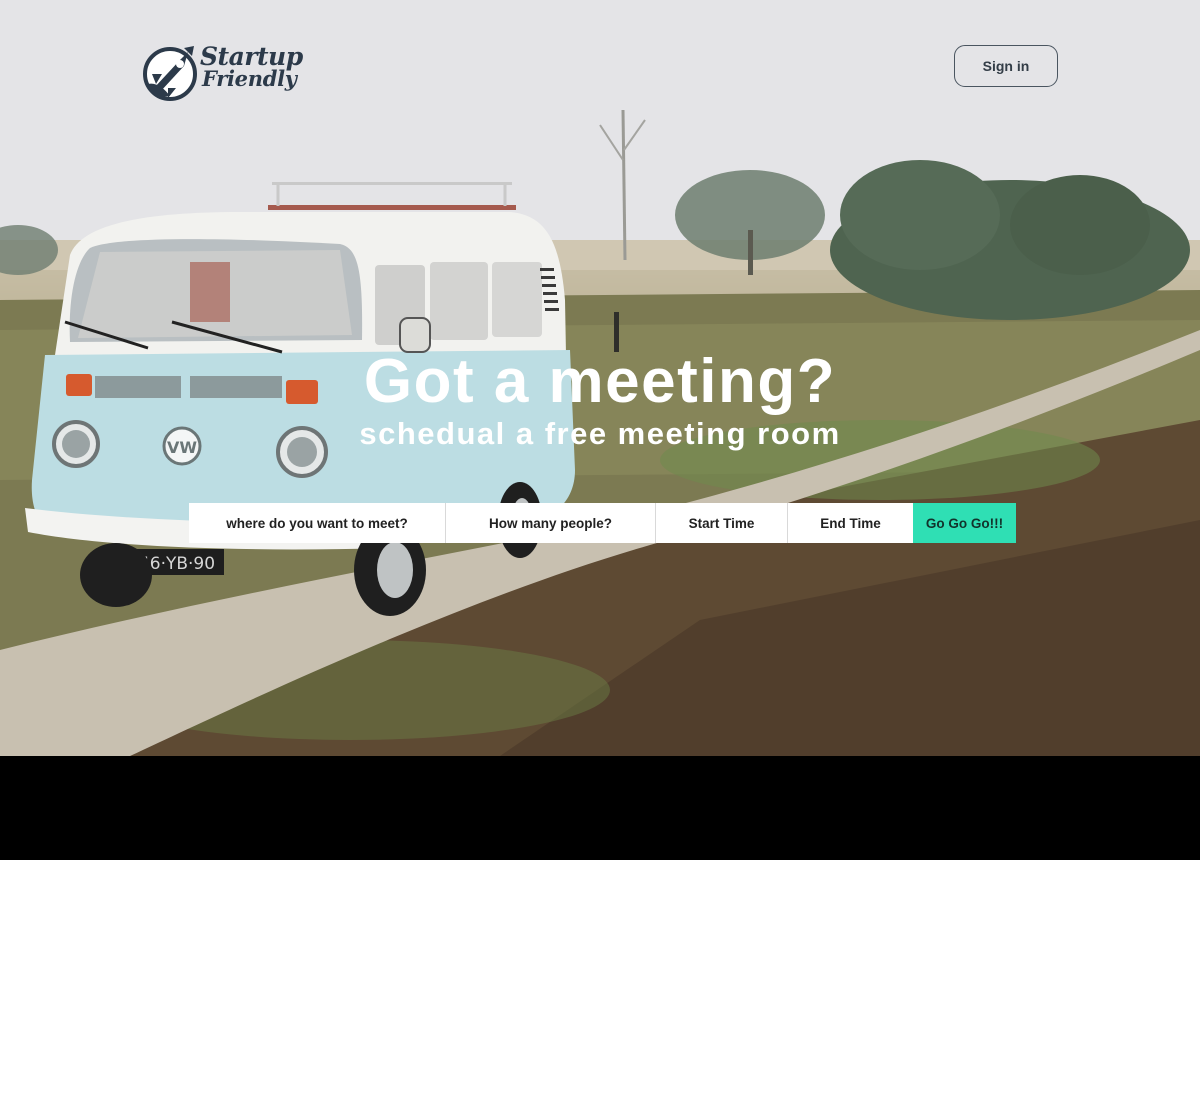 Image resolution: width=1200 pixels, height=1111 pixels. Describe the element at coordinates (964, 523) in the screenshot. I see `search-submit-button: Go Go Go!!!` at that location.